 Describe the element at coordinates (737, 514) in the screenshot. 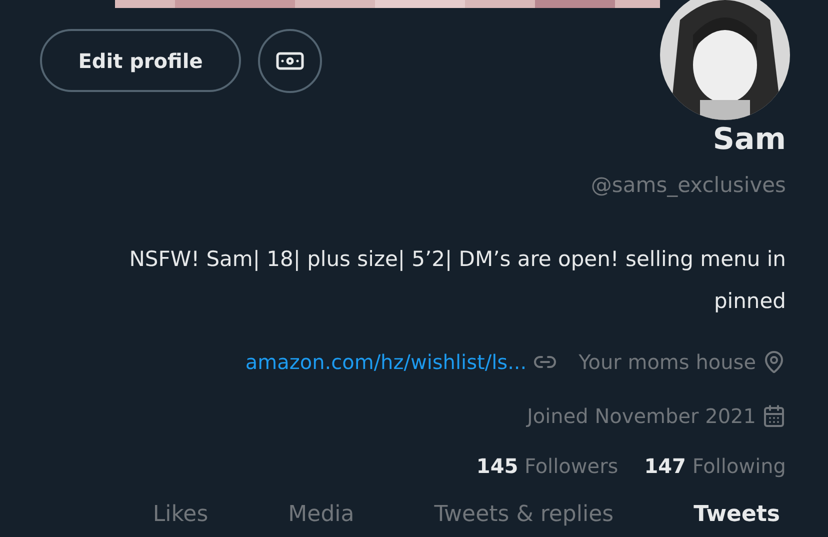

I see `profile-tab: Tweets` at that location.